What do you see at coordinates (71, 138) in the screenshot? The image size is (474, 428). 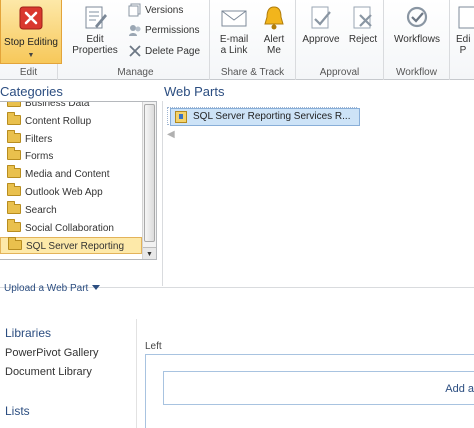 I see `category-item: Filters` at bounding box center [71, 138].